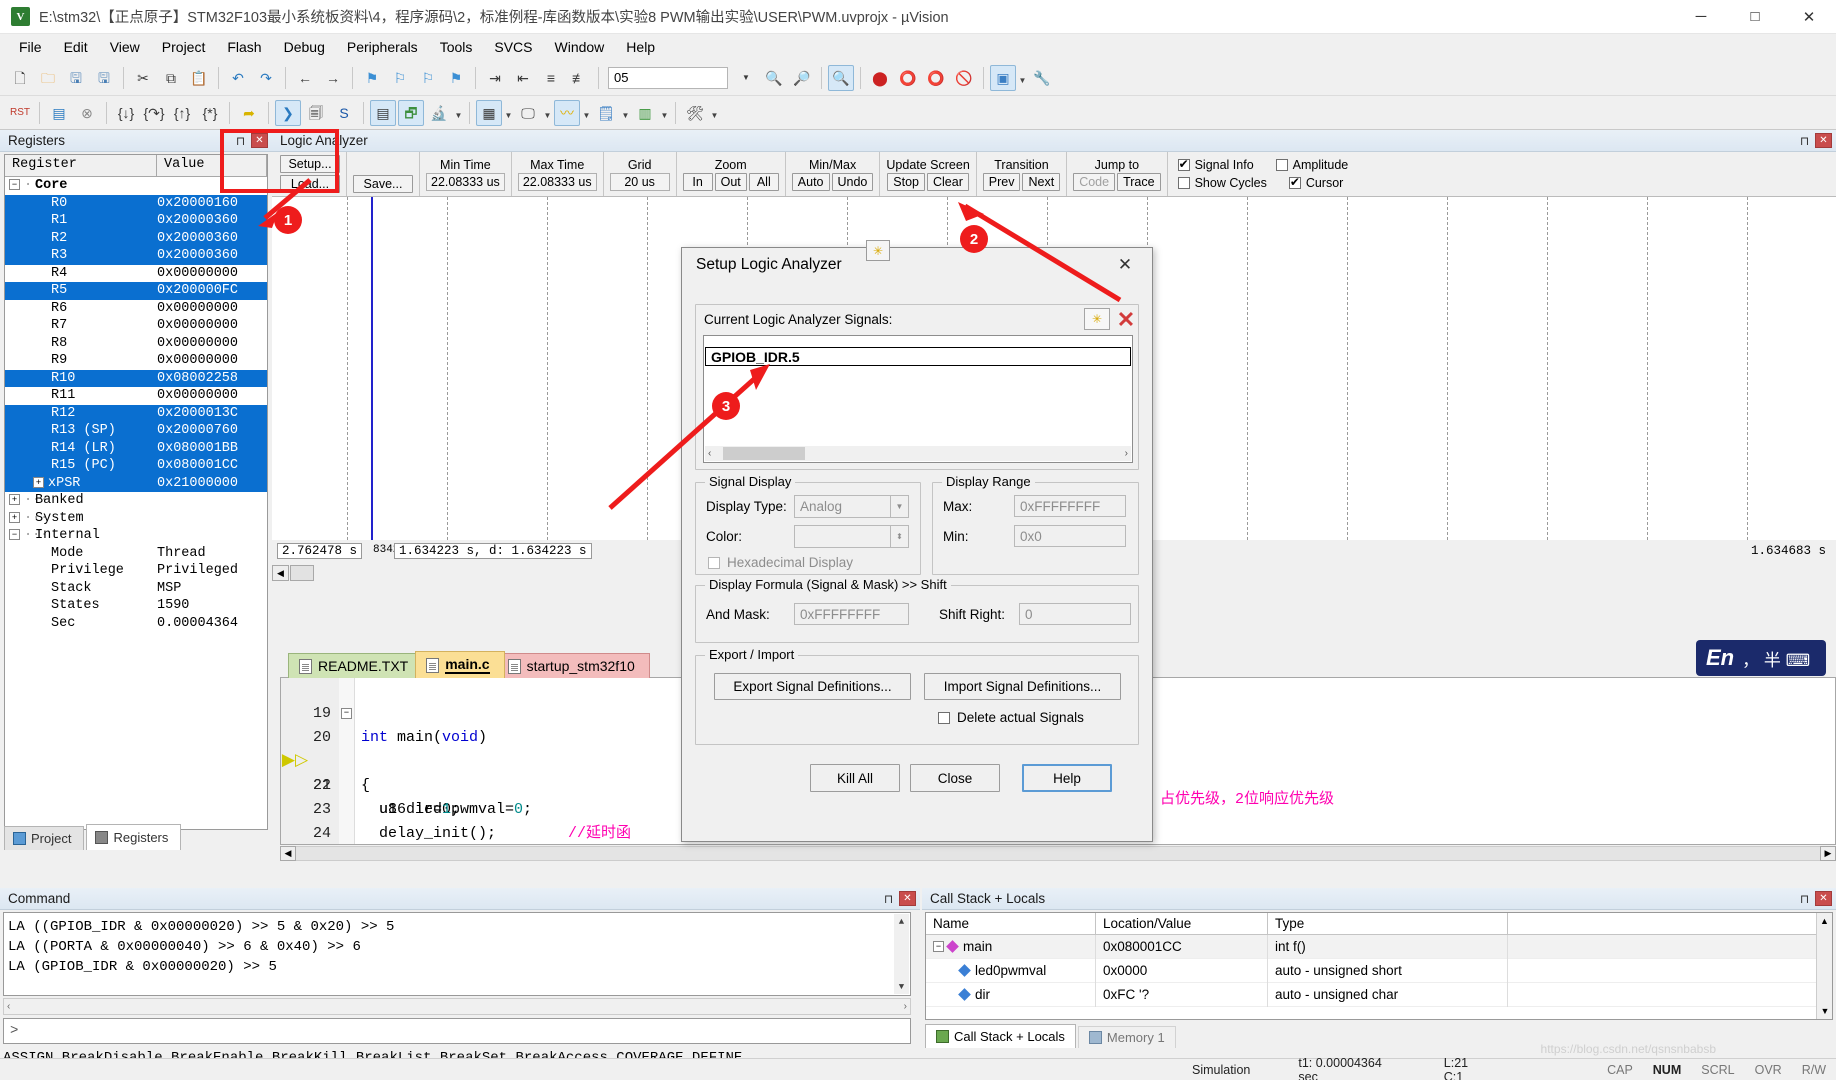 This screenshot has height=1080, width=1836. What do you see at coordinates (579, 78) in the screenshot?
I see `uncomment-icon: ≢` at bounding box center [579, 78].